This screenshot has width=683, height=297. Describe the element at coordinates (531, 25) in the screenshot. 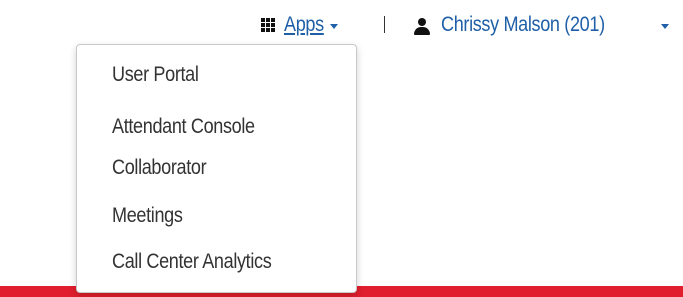

I see `user-name: Chrissy Malson (201)` at that location.